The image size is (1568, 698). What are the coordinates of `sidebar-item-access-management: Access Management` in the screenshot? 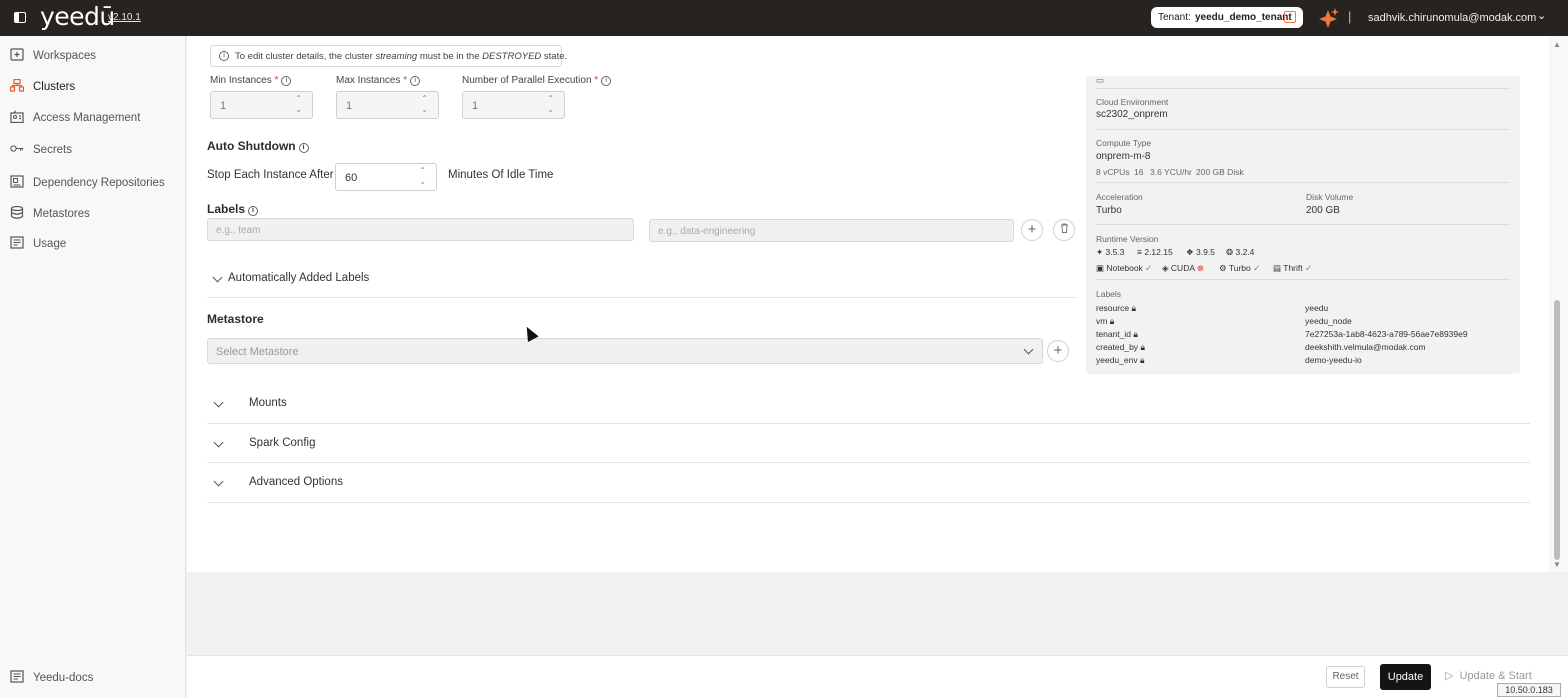 It's located at (93, 118).